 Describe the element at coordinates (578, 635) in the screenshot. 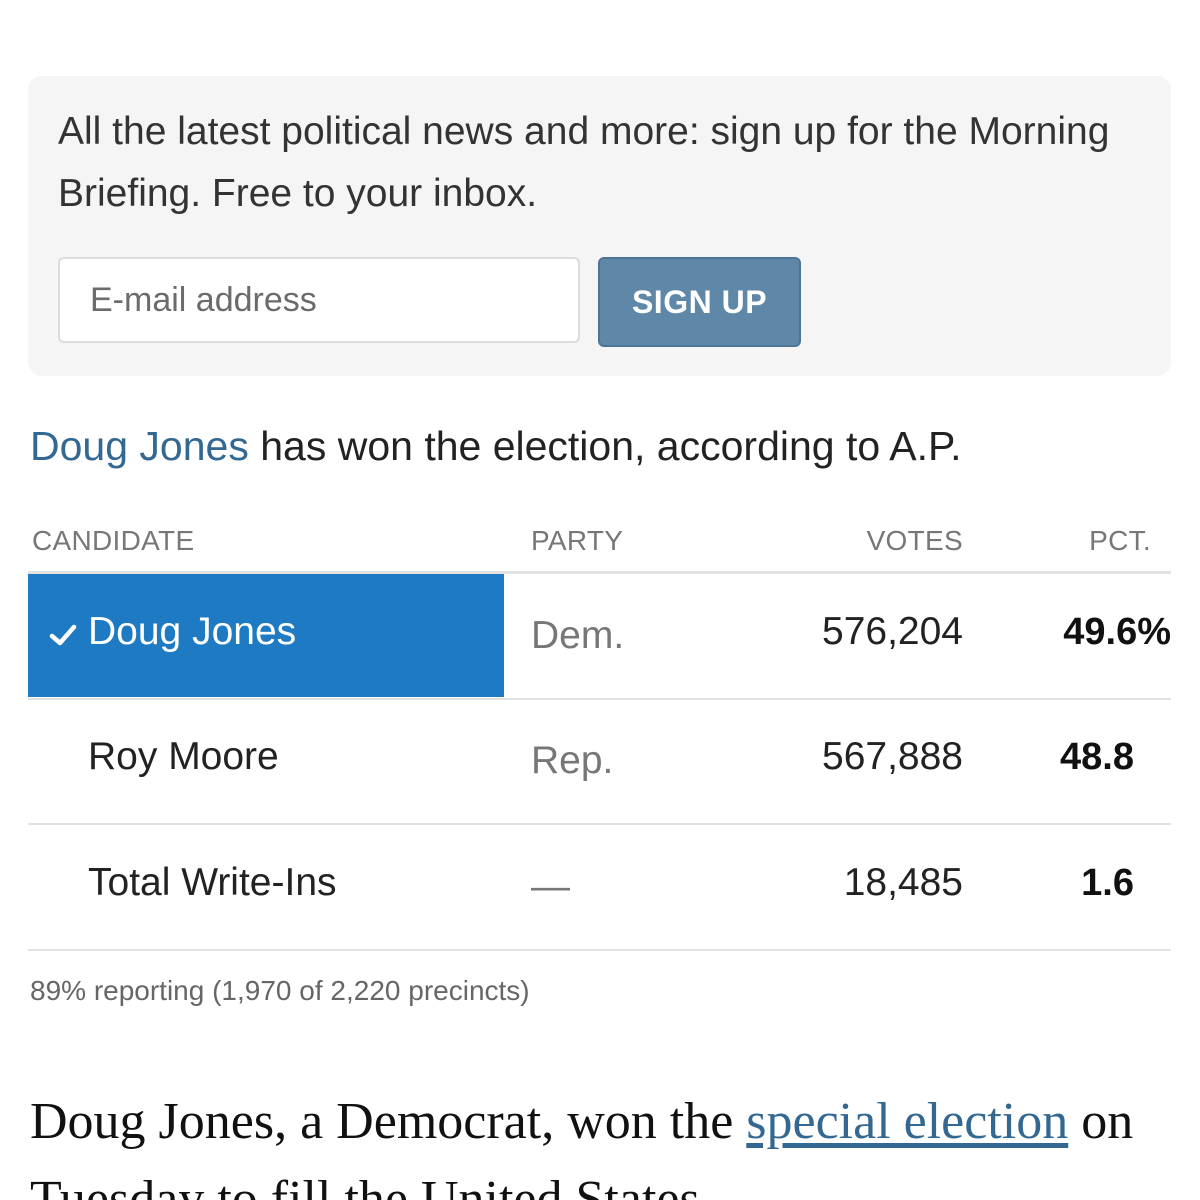

I see `party: Dem.` at that location.